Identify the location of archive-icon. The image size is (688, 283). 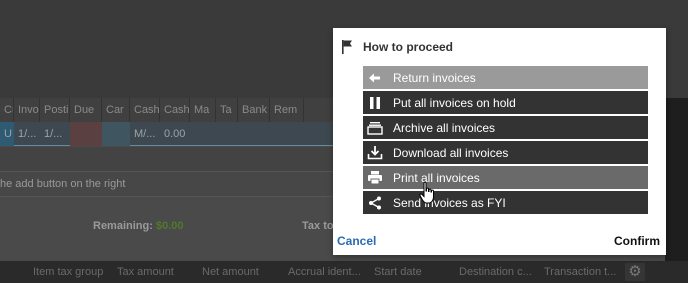
(375, 127).